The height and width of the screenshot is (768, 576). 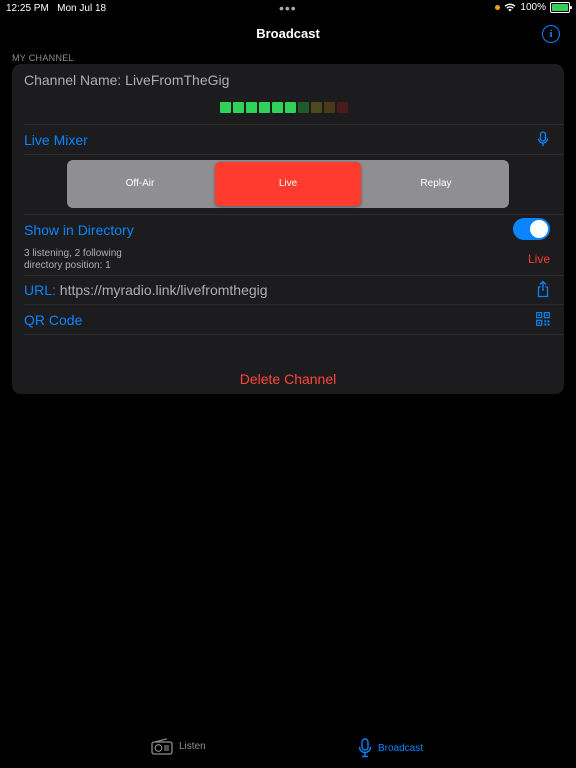 I want to click on section-header: MY CHANNEL, so click(x=43, y=58).